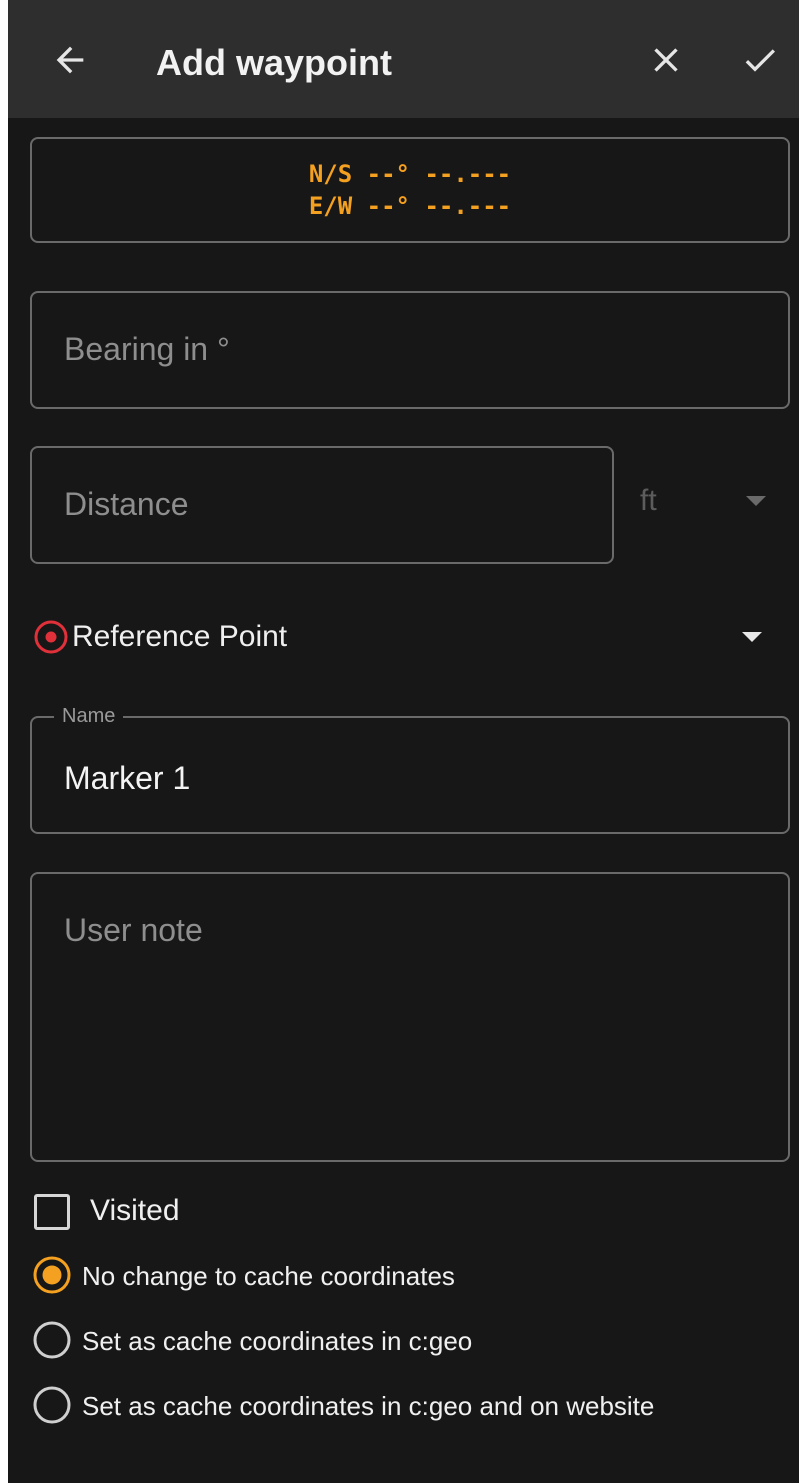 The image size is (799, 1483). I want to click on distance-placeholder: Distance, so click(126, 504).